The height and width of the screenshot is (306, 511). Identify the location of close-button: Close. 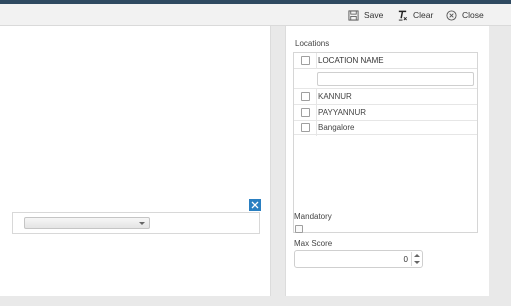
(465, 15).